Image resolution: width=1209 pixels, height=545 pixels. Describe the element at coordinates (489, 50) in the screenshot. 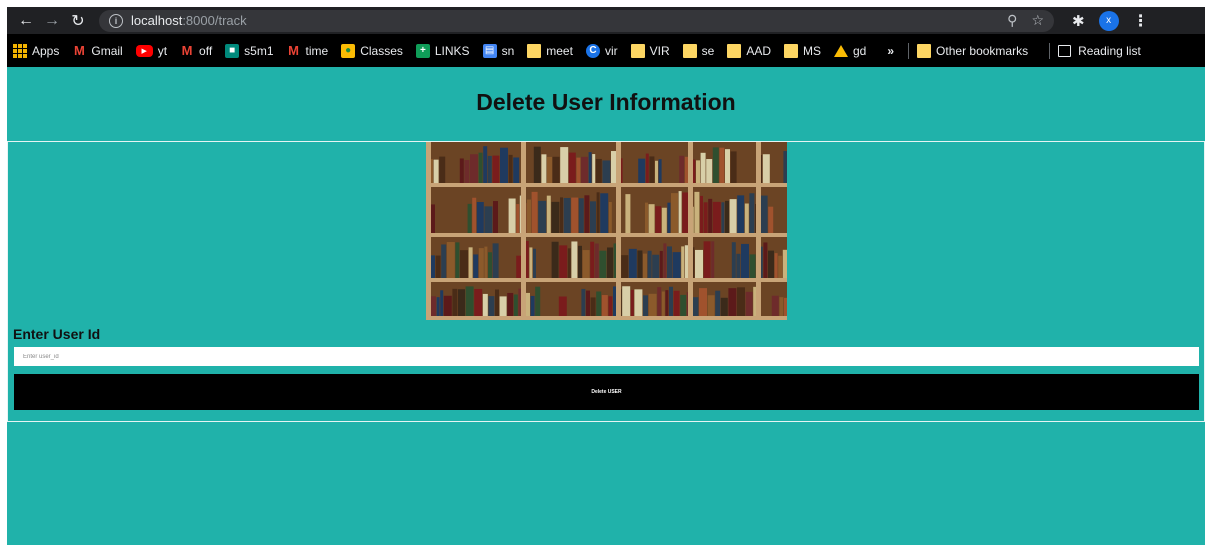

I see `docs-icon: ▤` at that location.